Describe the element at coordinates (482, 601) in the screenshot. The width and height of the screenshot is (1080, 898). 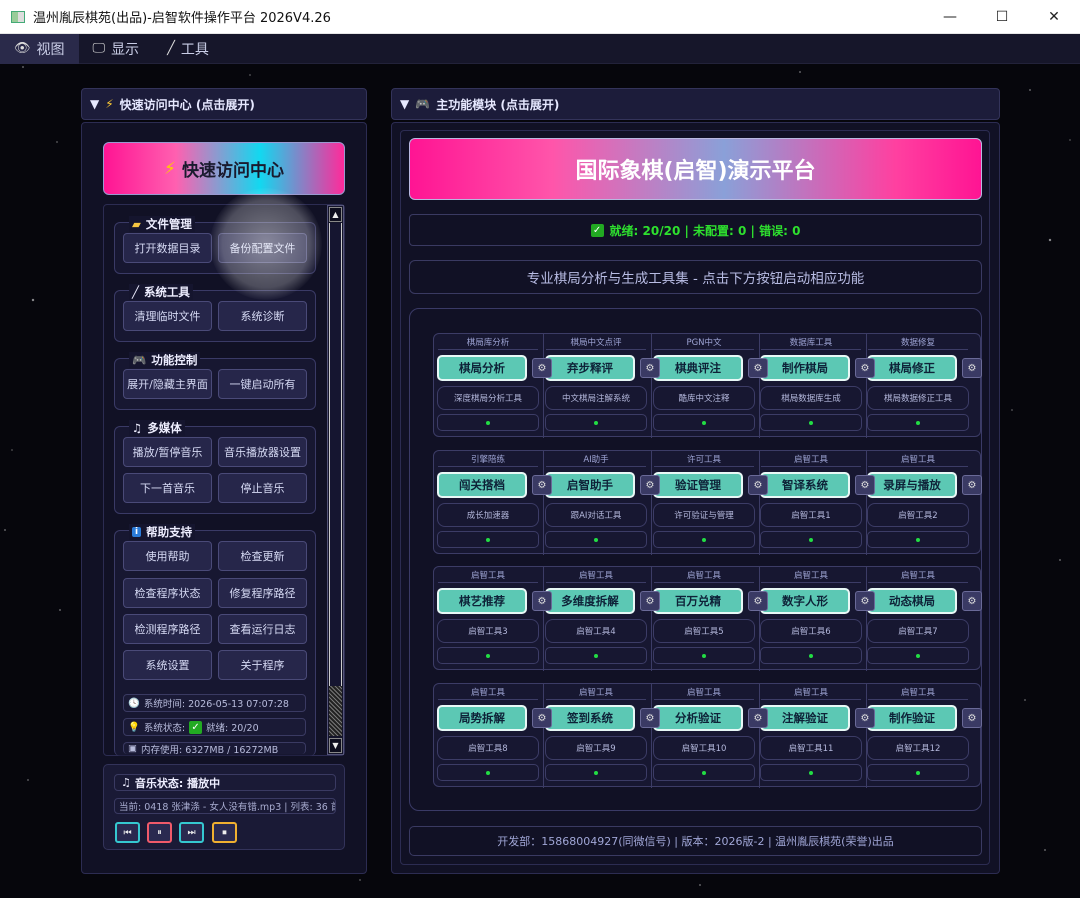
I see `function-launch-button: 棋艺推荐` at that location.